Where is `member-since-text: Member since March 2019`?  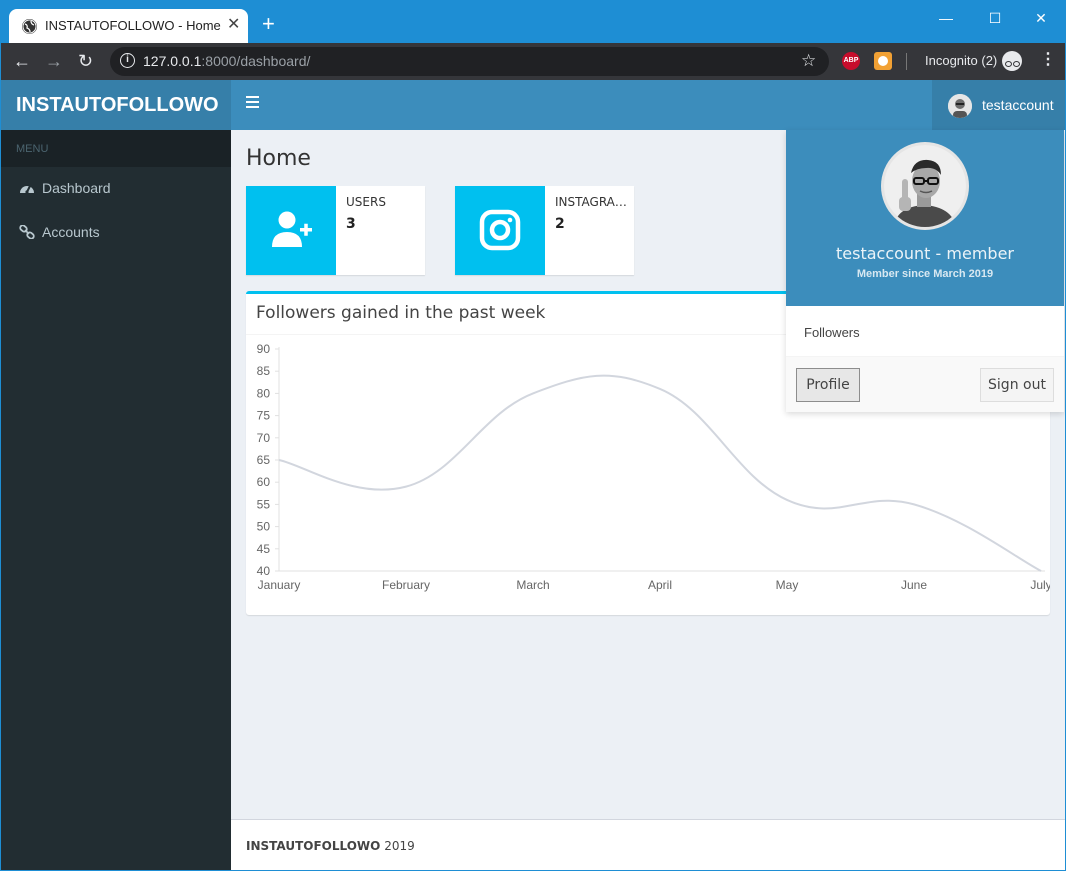 member-since-text: Member since March 2019 is located at coordinates (925, 274).